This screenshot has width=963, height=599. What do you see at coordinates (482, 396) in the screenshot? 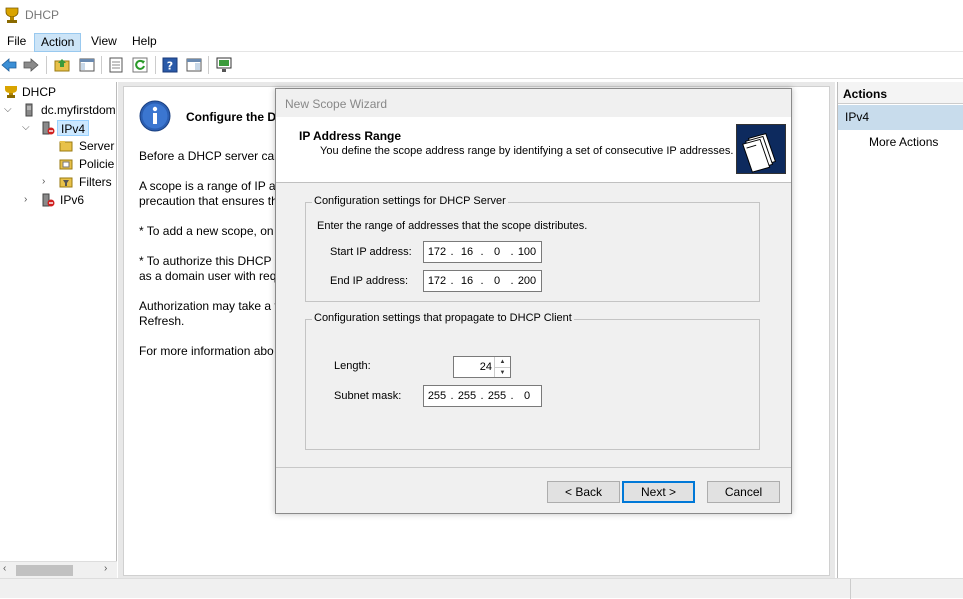
I see `subnet-mask-field: 255 . 255 . 255 . 0` at bounding box center [482, 396].